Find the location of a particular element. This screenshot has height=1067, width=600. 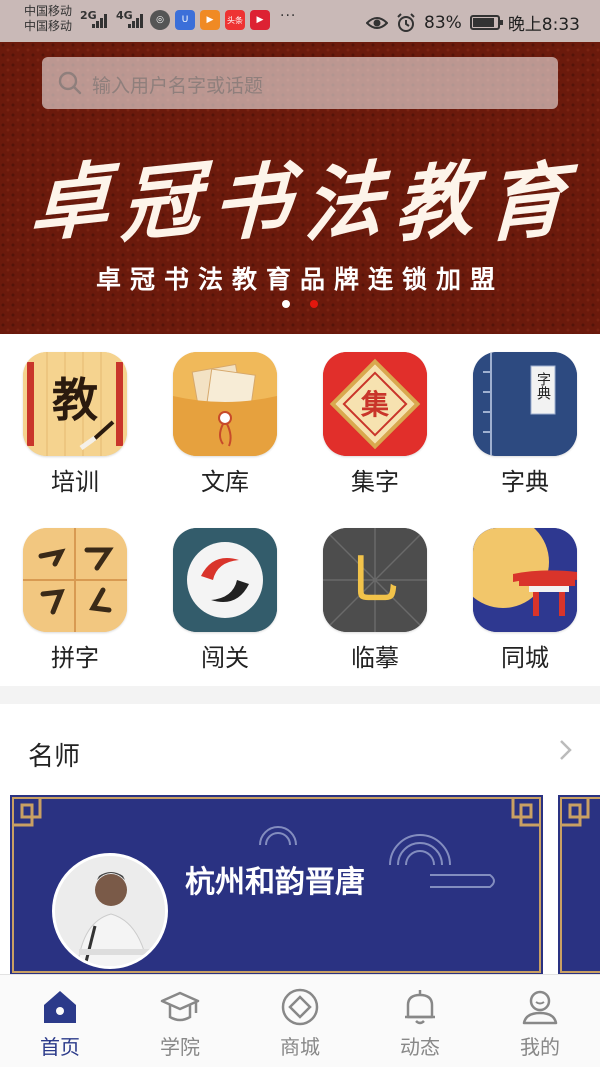

carousel-indicator is located at coordinates (300, 304).